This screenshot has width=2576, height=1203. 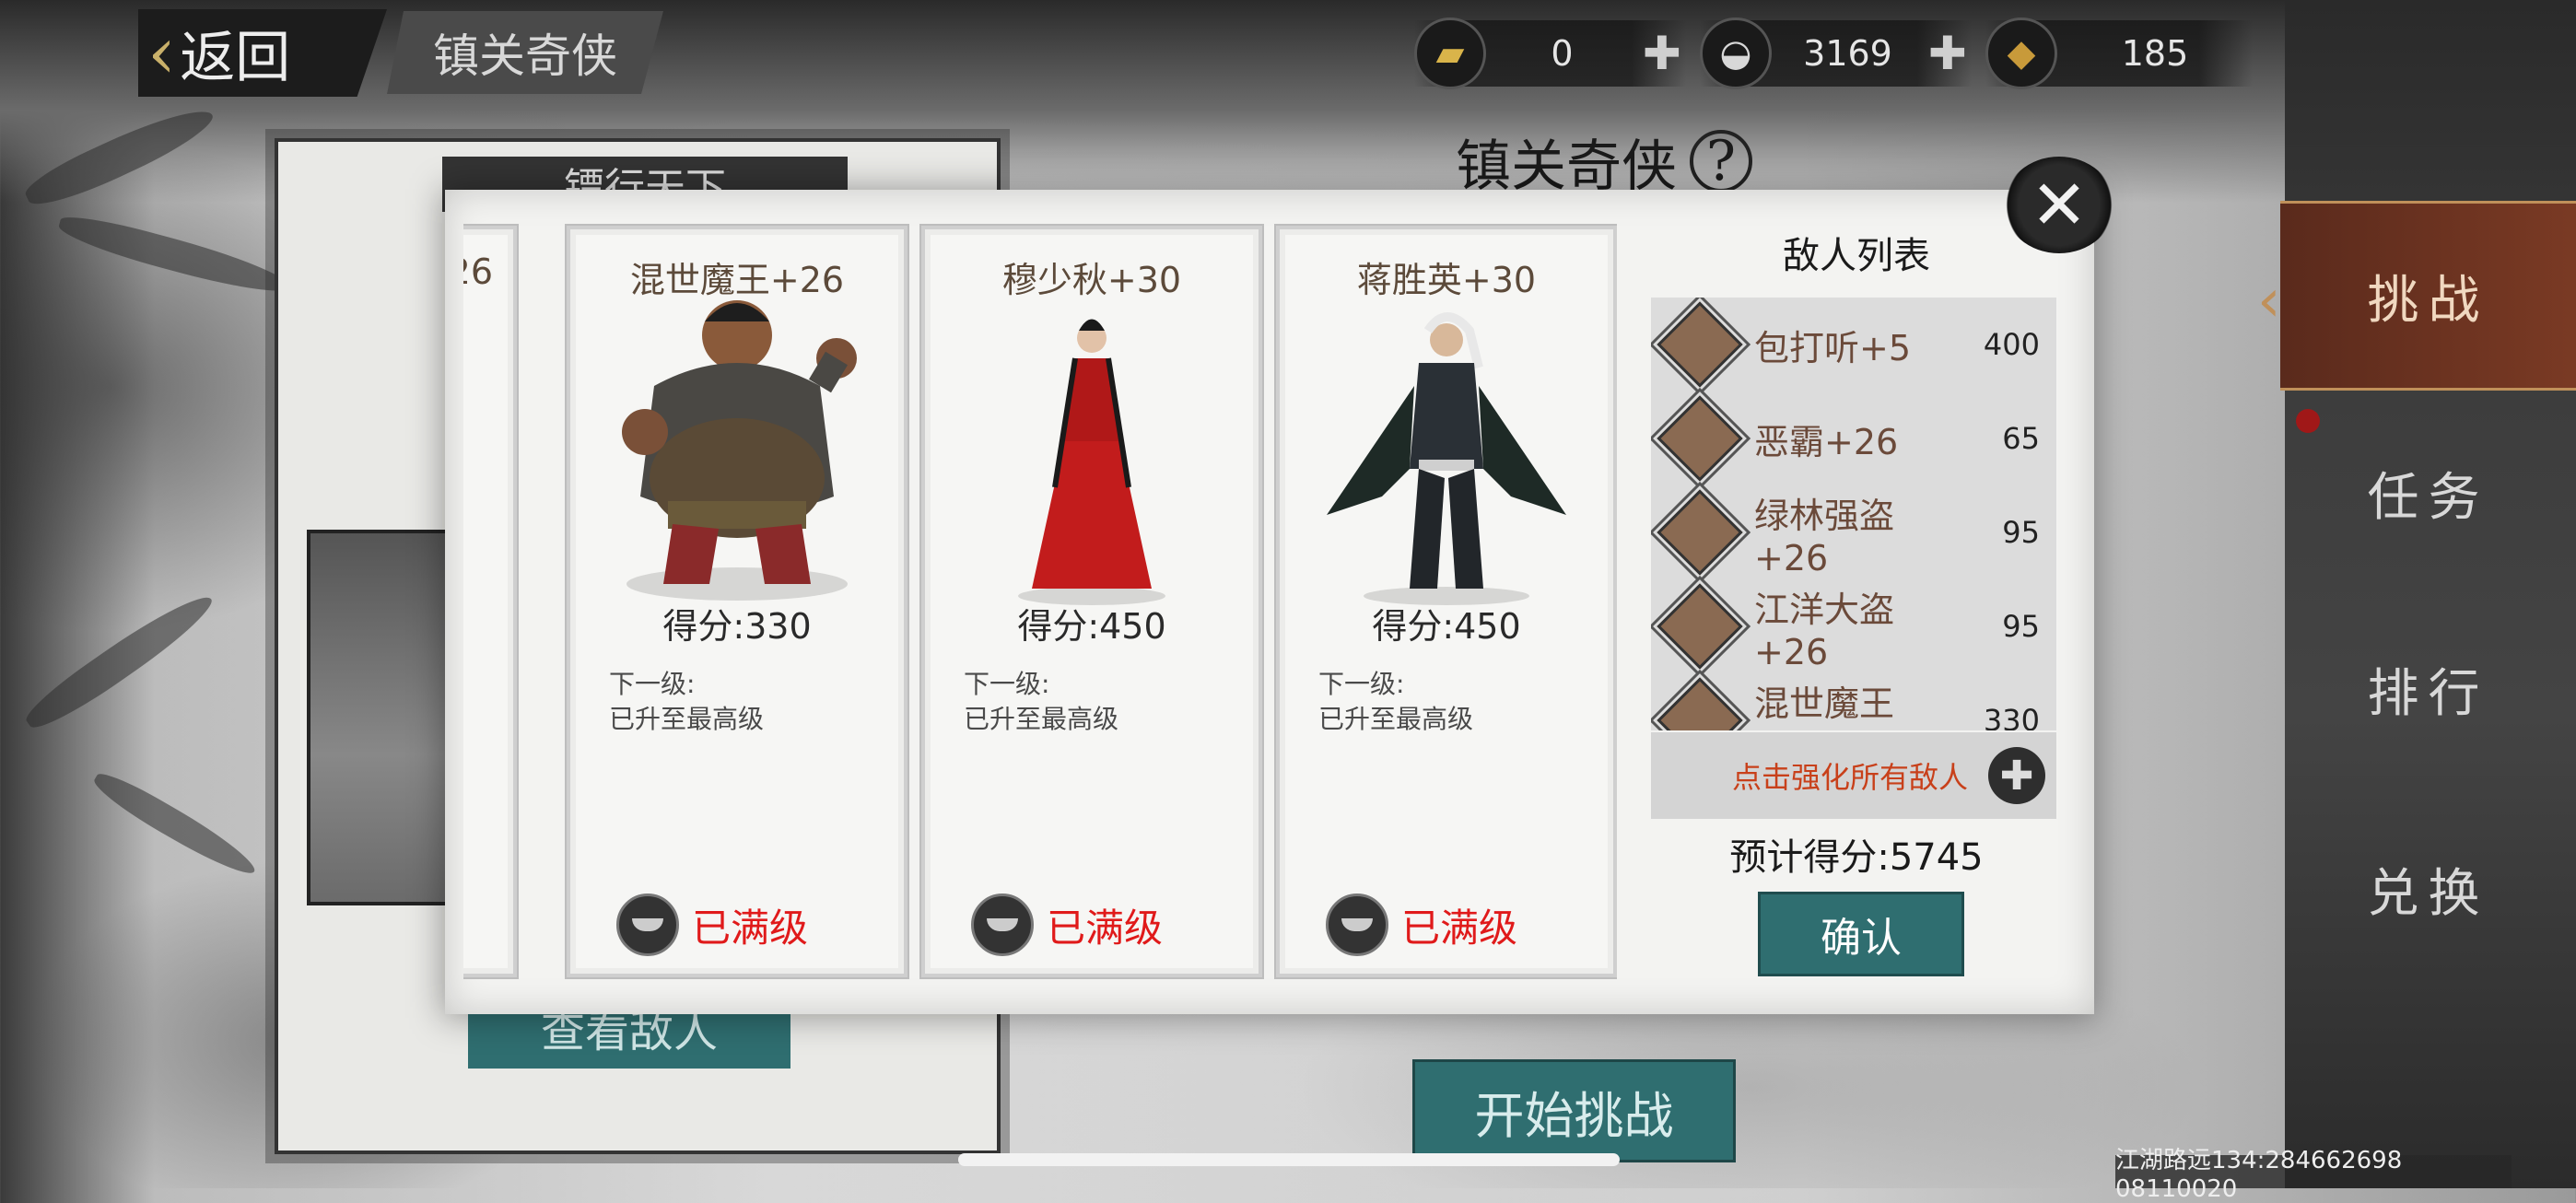 What do you see at coordinates (1847, 53) in the screenshot?
I see `resource-silver-value: 3169` at bounding box center [1847, 53].